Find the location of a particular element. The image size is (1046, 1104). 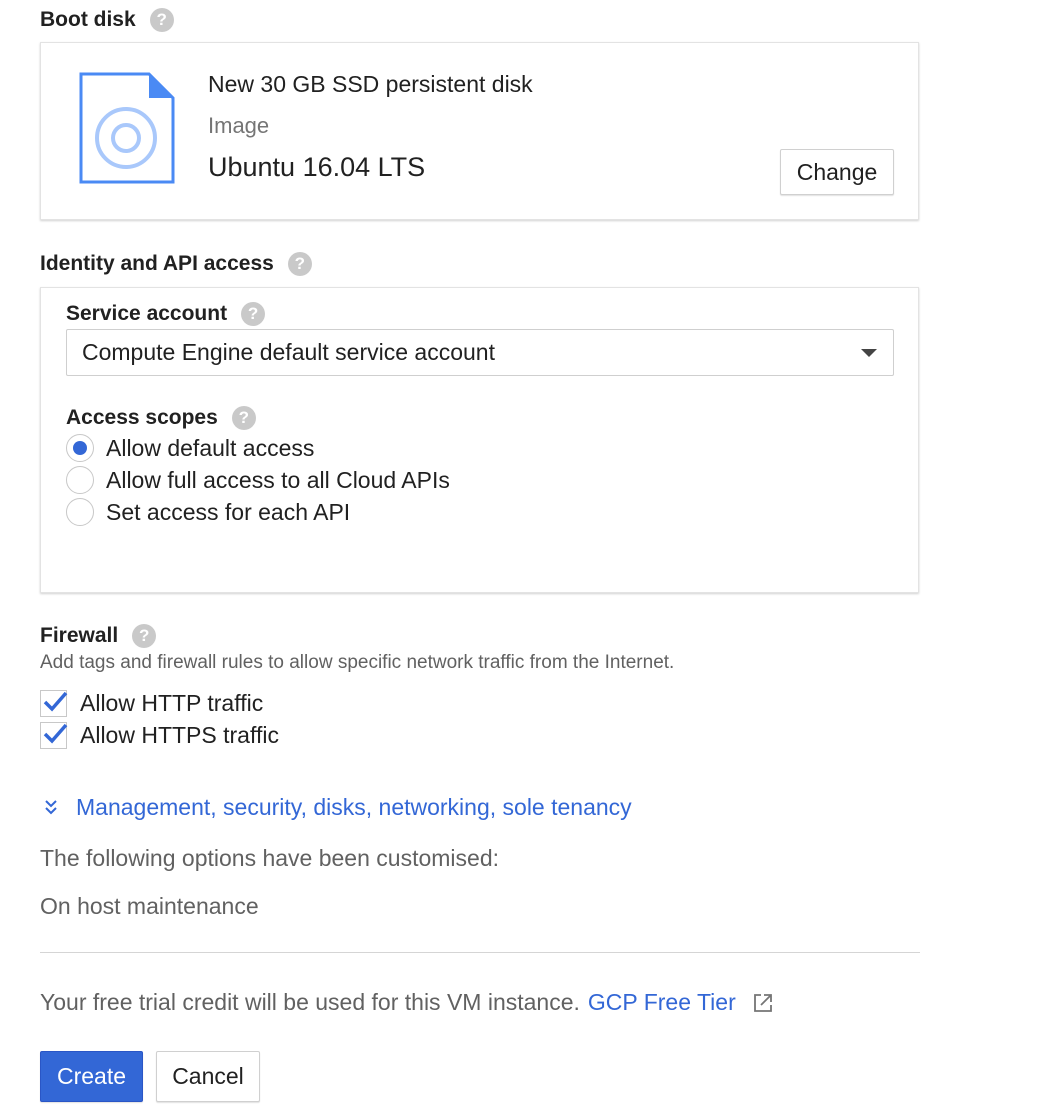

boot-disk-heading: Boot disk ? is located at coordinates (107, 20).